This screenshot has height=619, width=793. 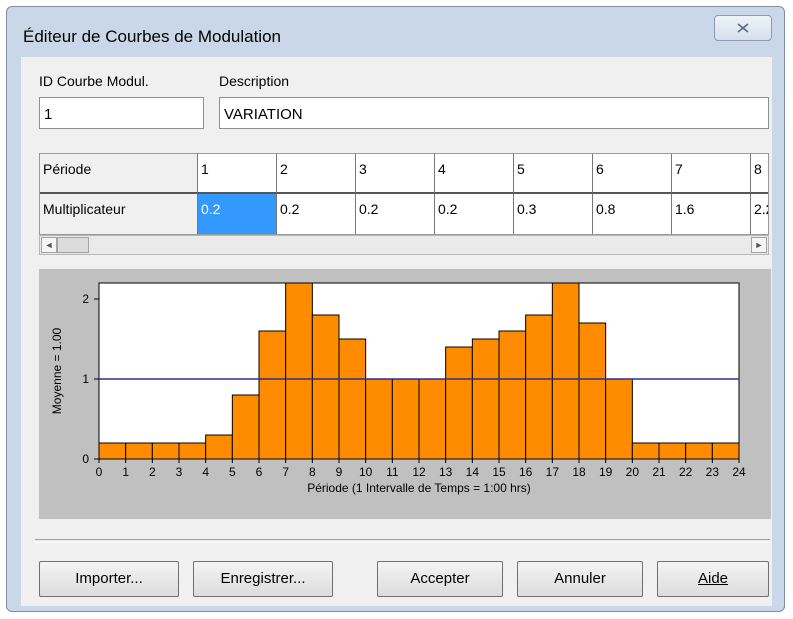 What do you see at coordinates (237, 174) in the screenshot?
I see `grid-period-cell: 1` at bounding box center [237, 174].